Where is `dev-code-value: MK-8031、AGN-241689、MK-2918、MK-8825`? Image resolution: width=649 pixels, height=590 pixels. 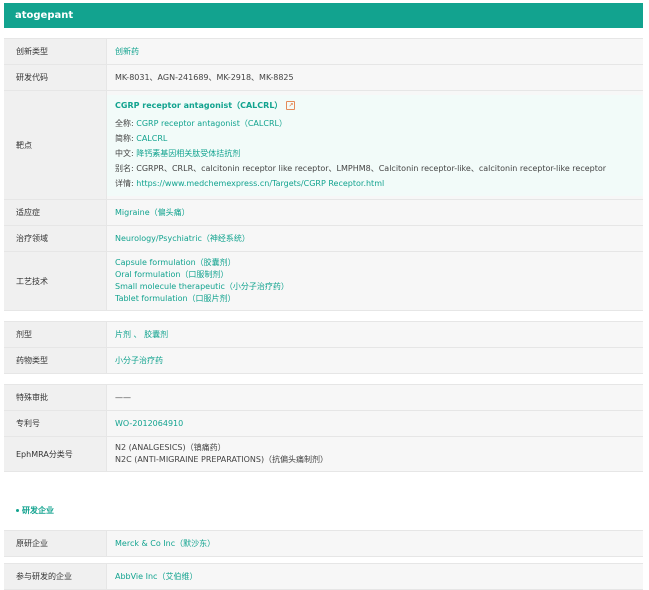
dev-code-value: MK-8031、AGN-241689、MK-2918、MK-8825 is located at coordinates (204, 77).